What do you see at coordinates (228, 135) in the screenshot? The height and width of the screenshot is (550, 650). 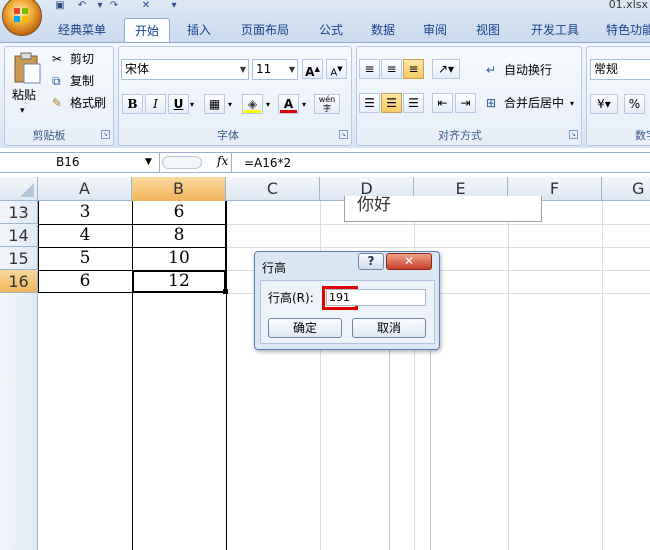 I see `font-group-label: 字体` at bounding box center [228, 135].